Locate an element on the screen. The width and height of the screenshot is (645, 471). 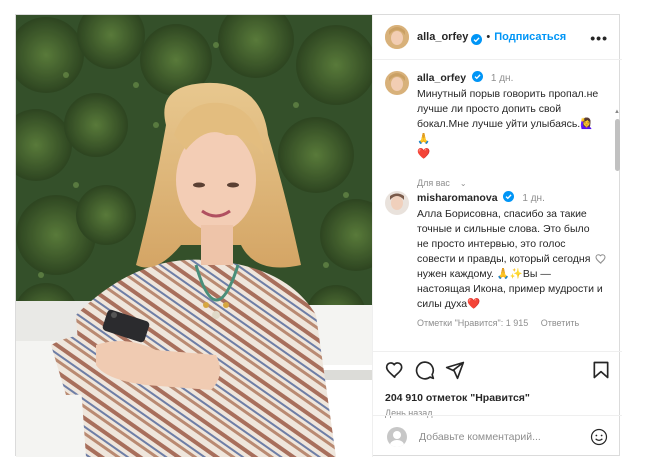
scroll-up-arrow: ▲ is located at coordinates (617, 112).